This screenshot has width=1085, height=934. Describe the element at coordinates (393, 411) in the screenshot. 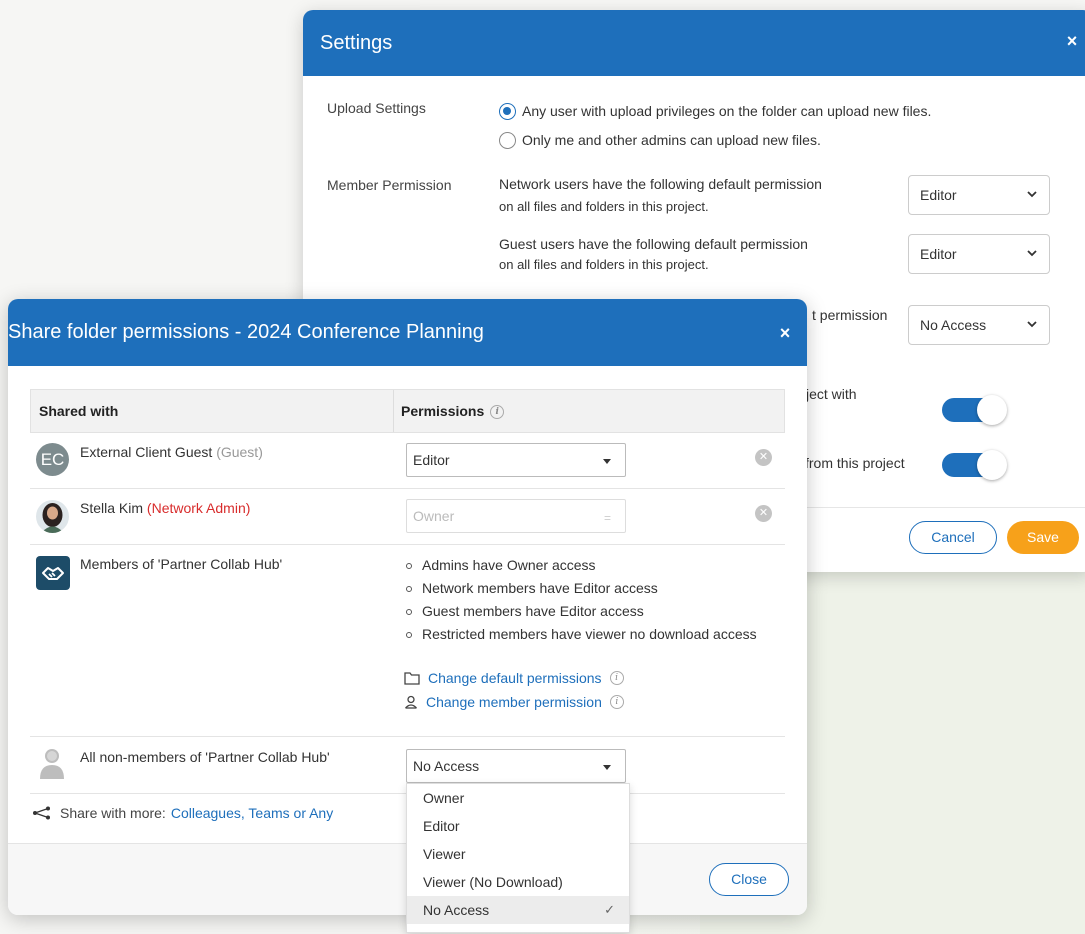

I see `header-divider` at that location.